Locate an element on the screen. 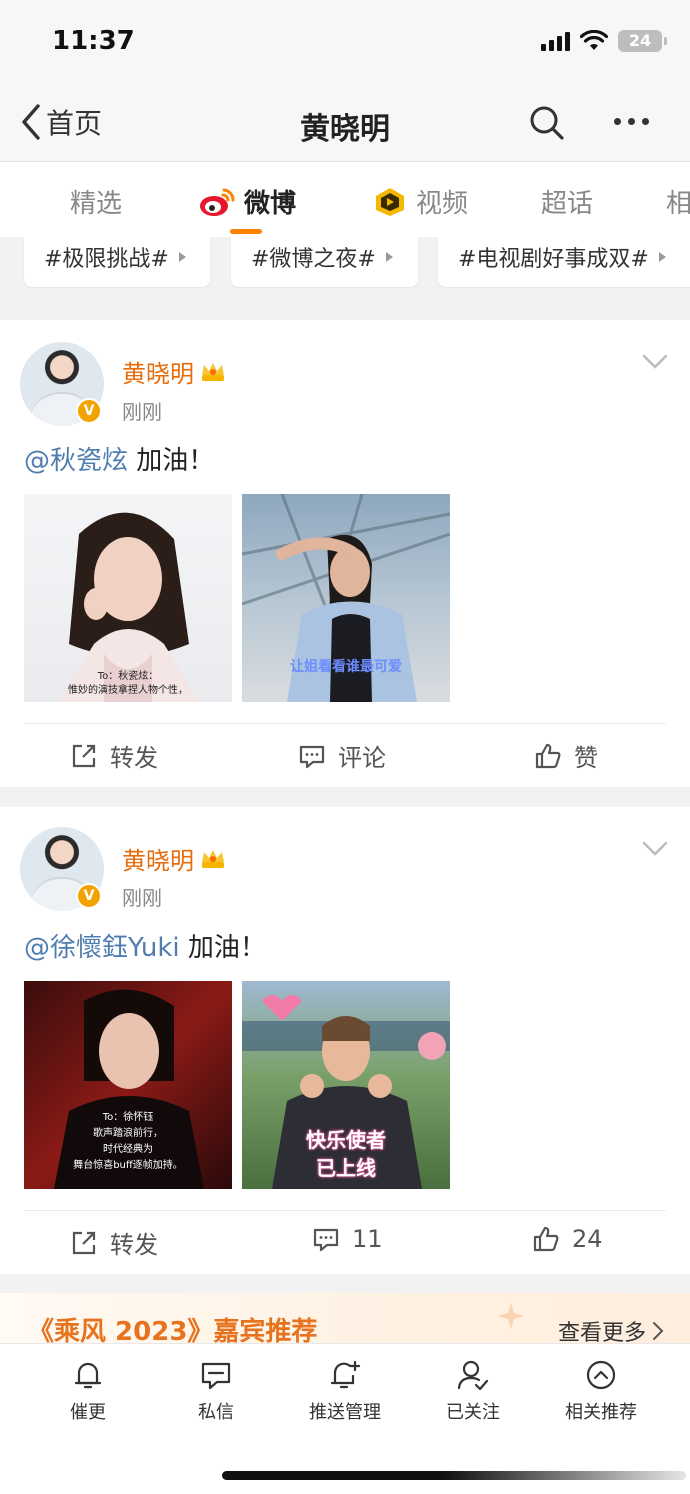 Image resolution: width=690 pixels, height=1494 pixels. push-settings-button: 推送管理 is located at coordinates (345, 1391).